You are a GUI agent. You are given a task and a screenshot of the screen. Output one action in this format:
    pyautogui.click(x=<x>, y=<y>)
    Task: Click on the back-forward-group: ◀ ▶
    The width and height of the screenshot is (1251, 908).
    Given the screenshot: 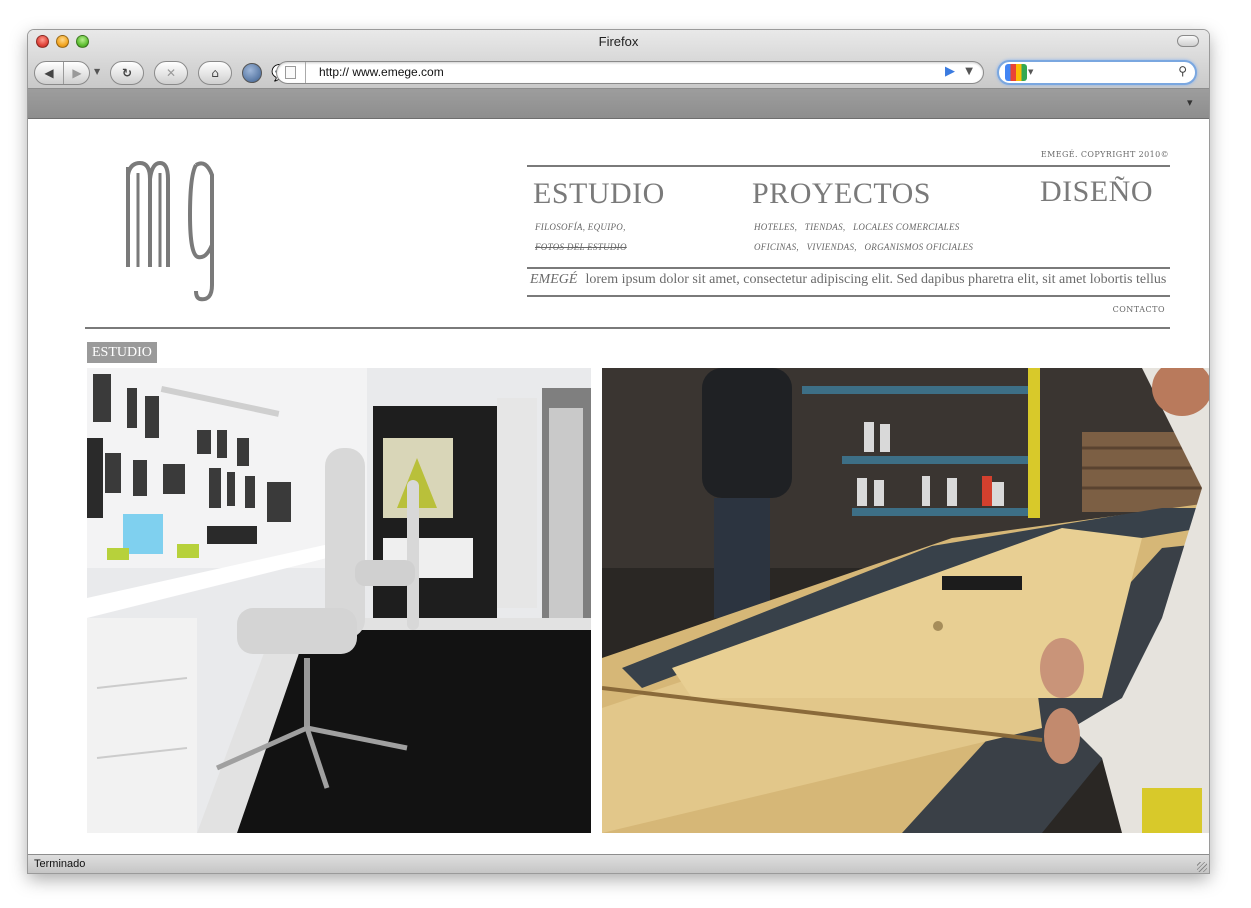 What is the action you would take?
    pyautogui.click(x=62, y=73)
    